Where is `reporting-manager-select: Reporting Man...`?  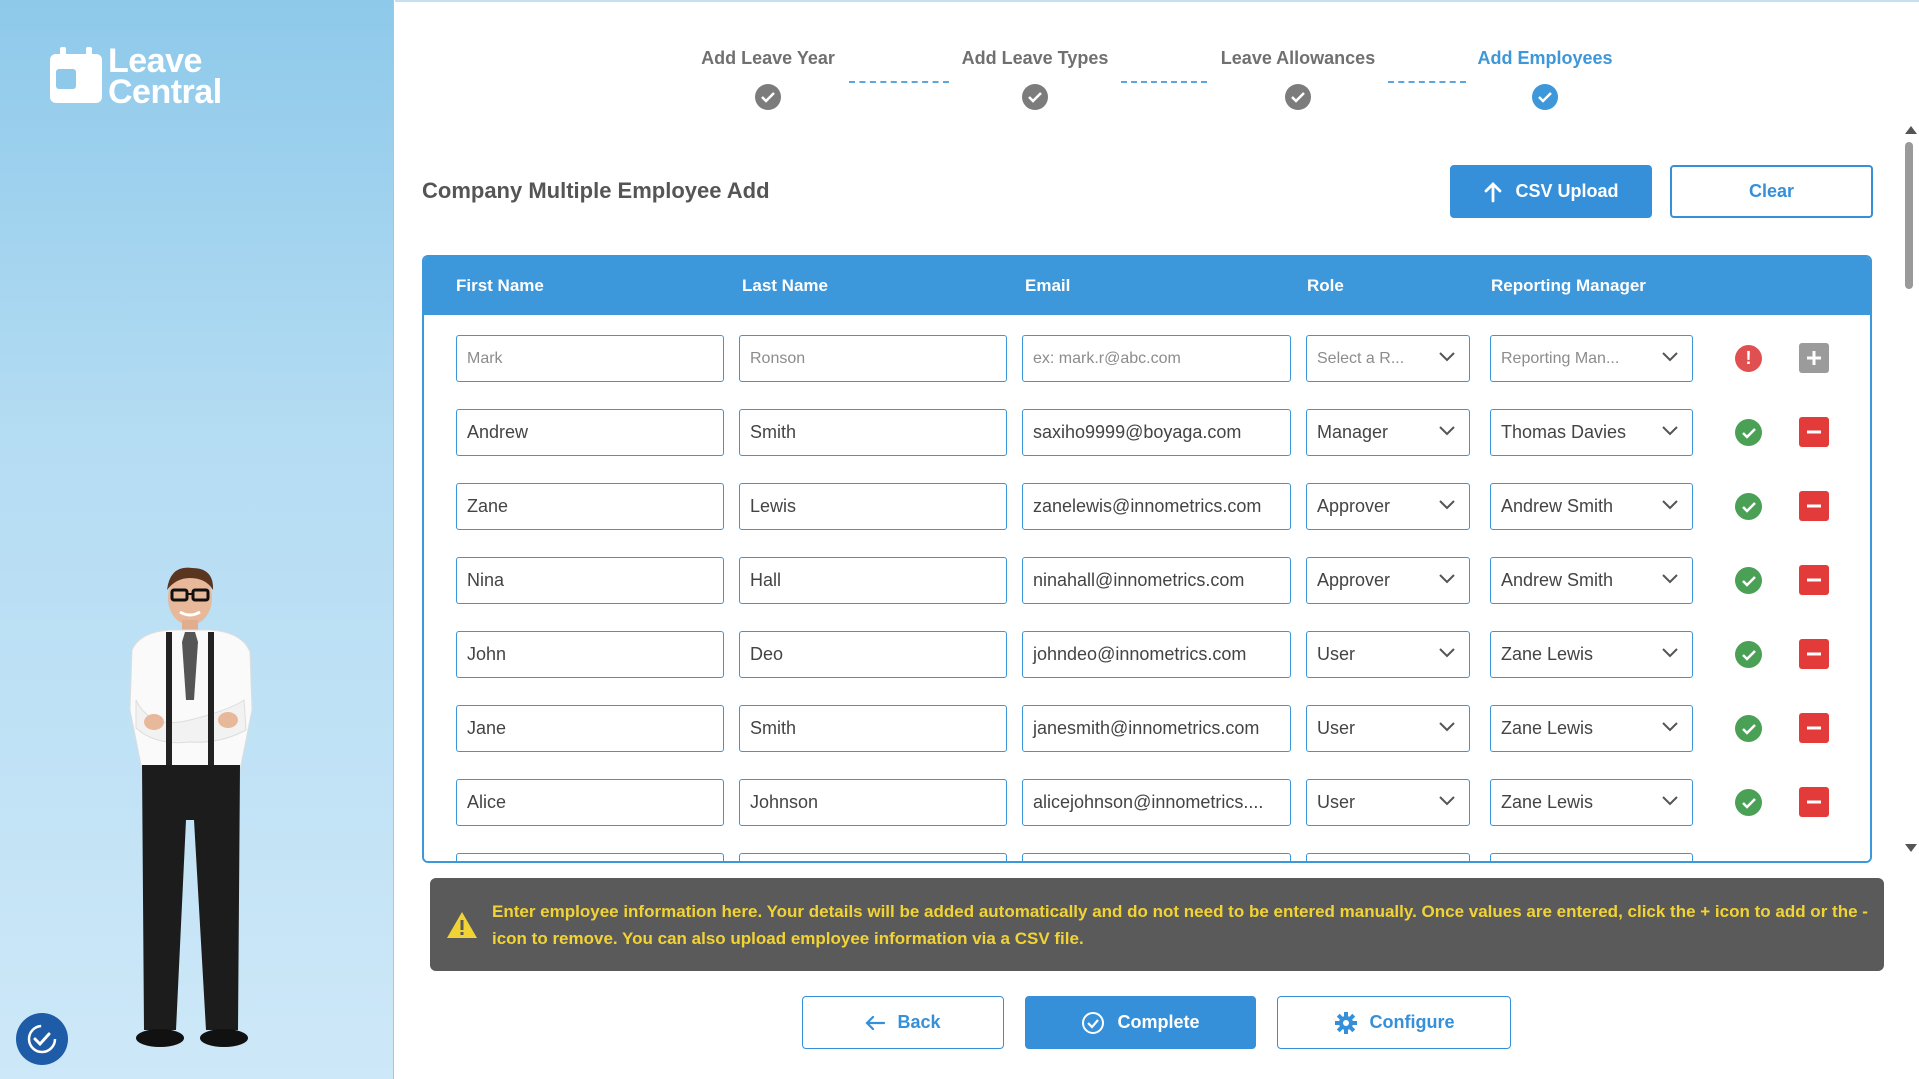
reporting-manager-select: Reporting Man... is located at coordinates (1591, 358).